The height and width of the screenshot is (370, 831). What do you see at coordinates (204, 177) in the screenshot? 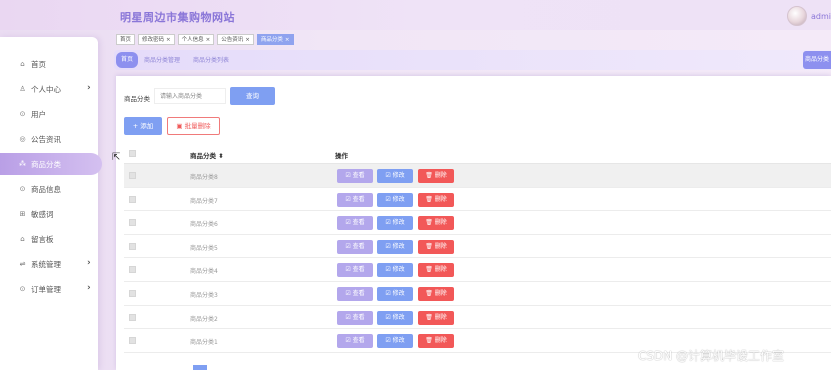
I see `category-name-cell: 商品分类8` at bounding box center [204, 177].